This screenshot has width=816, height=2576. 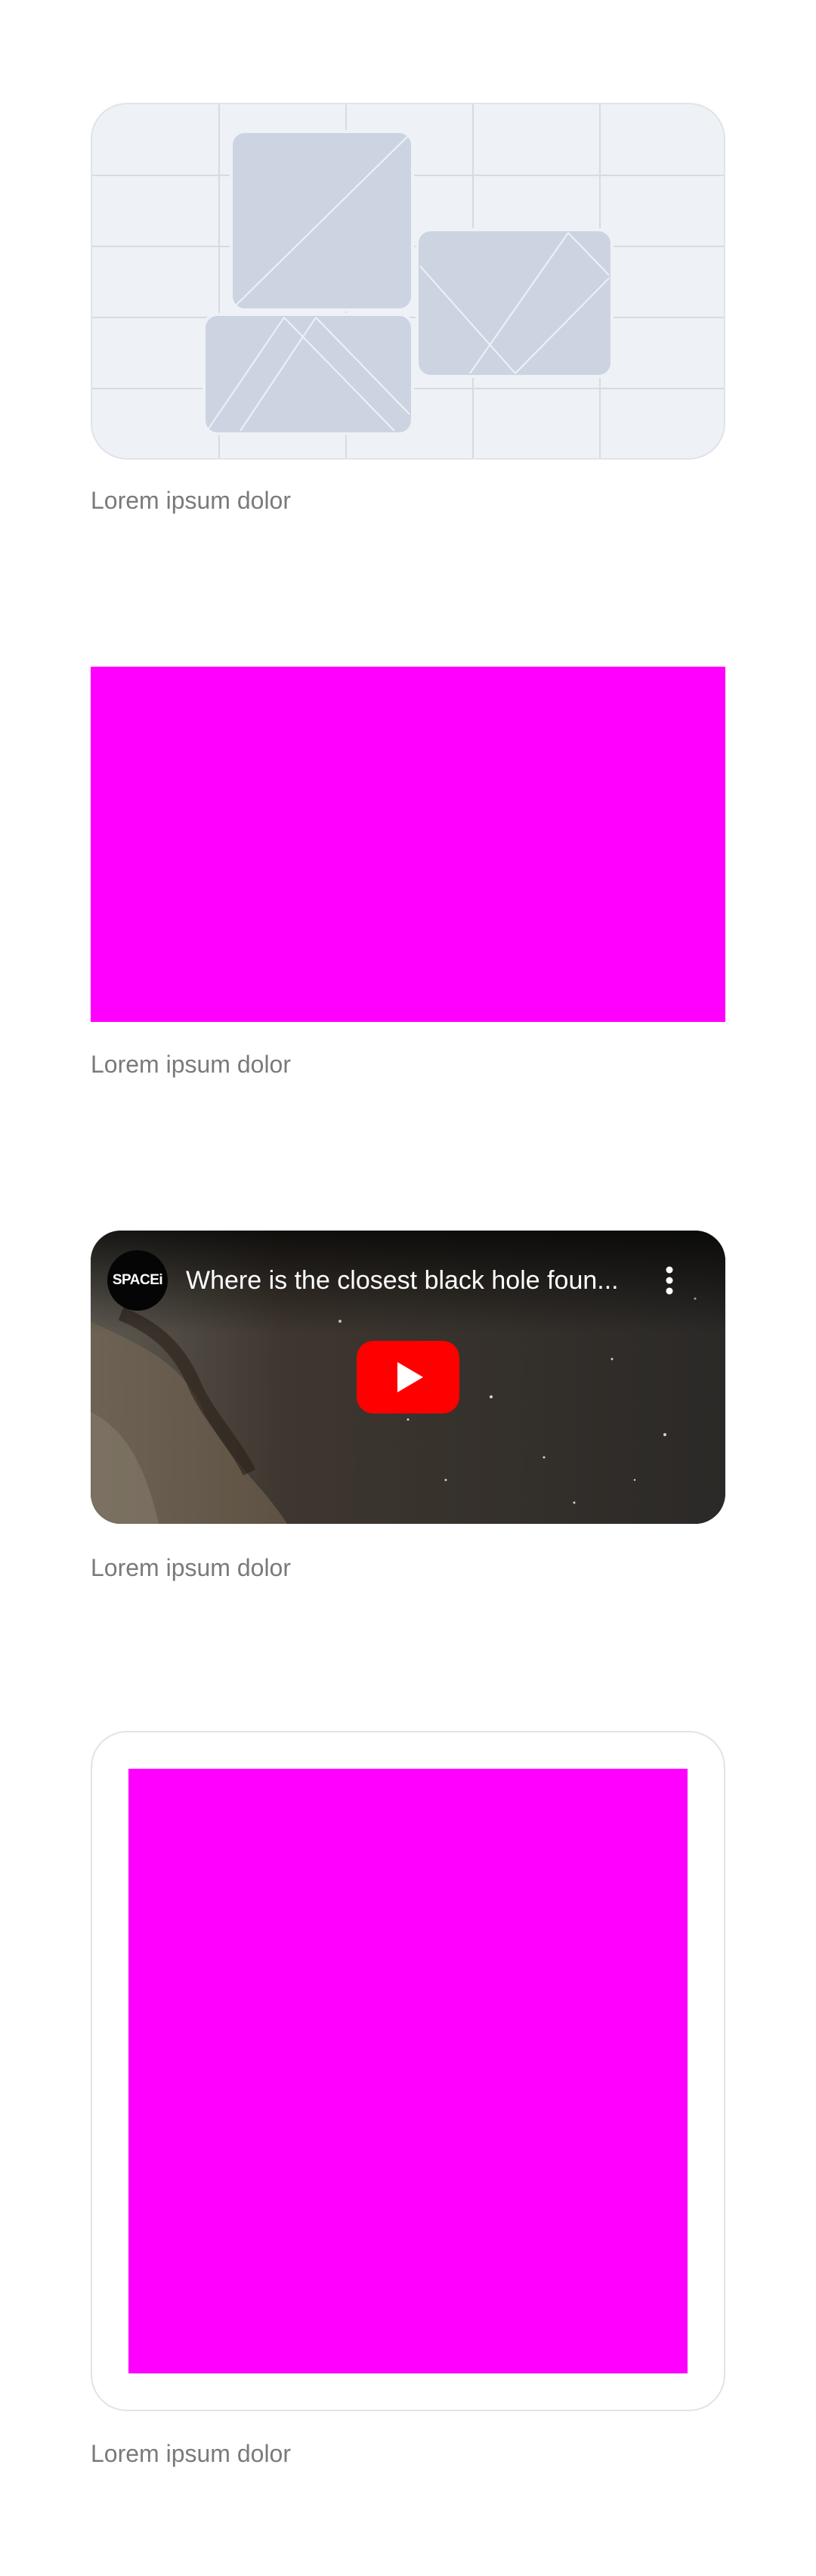 I want to click on youtube-play-icon, so click(x=408, y=1377).